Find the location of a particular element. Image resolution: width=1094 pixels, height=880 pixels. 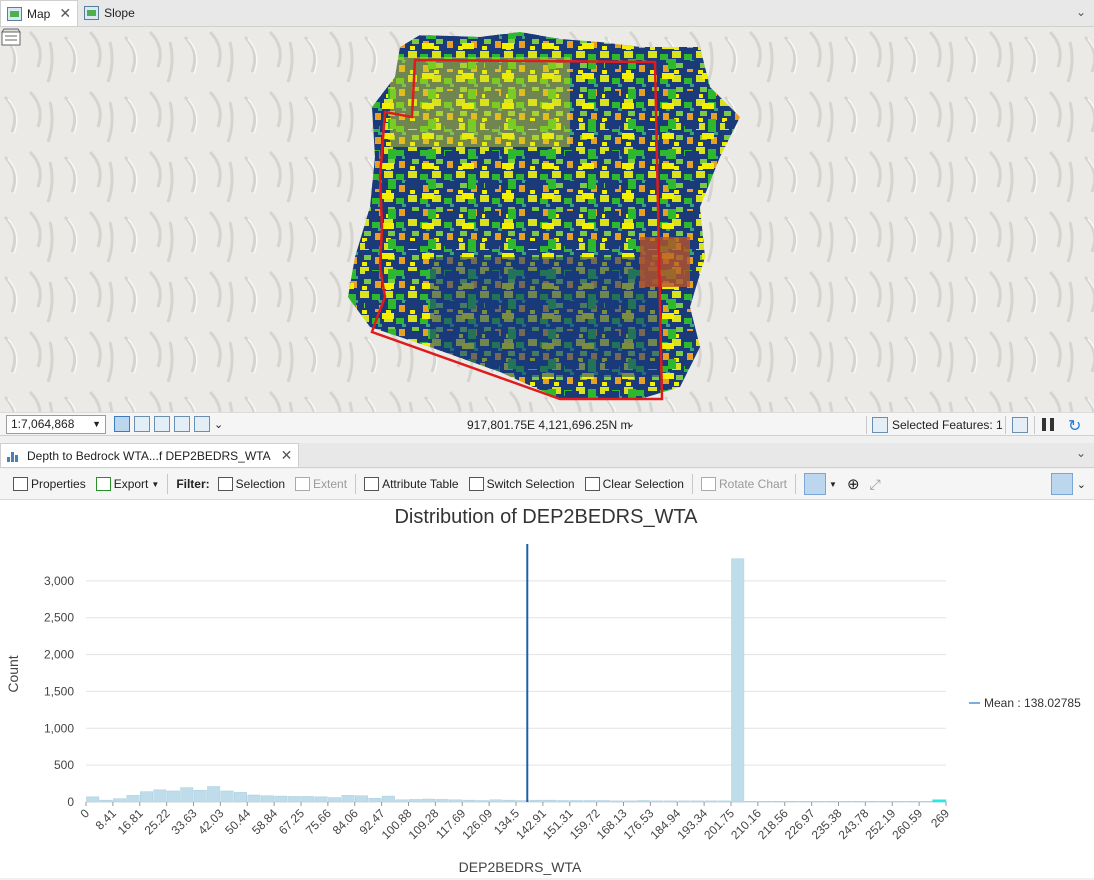

divider is located at coordinates (796, 484).